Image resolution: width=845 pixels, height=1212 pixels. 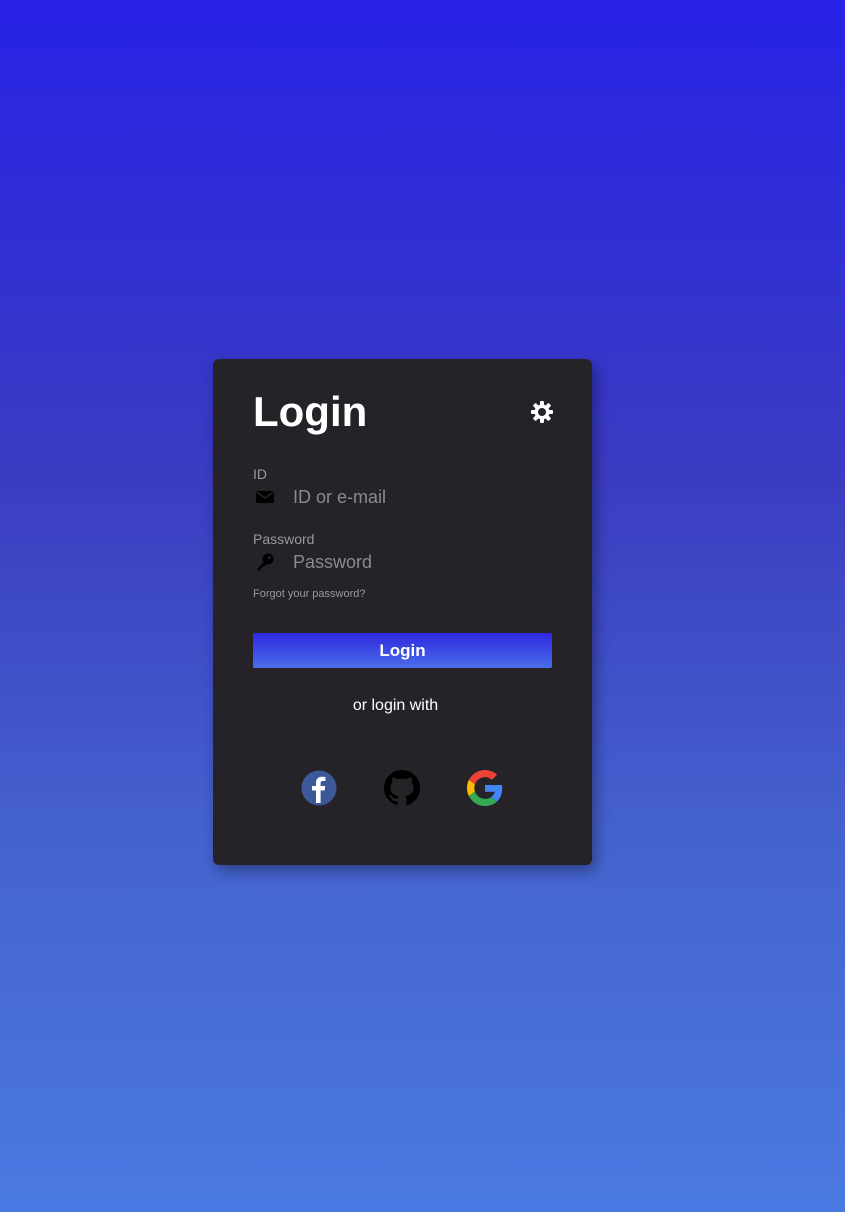 I want to click on github-icon, so click(x=402, y=788).